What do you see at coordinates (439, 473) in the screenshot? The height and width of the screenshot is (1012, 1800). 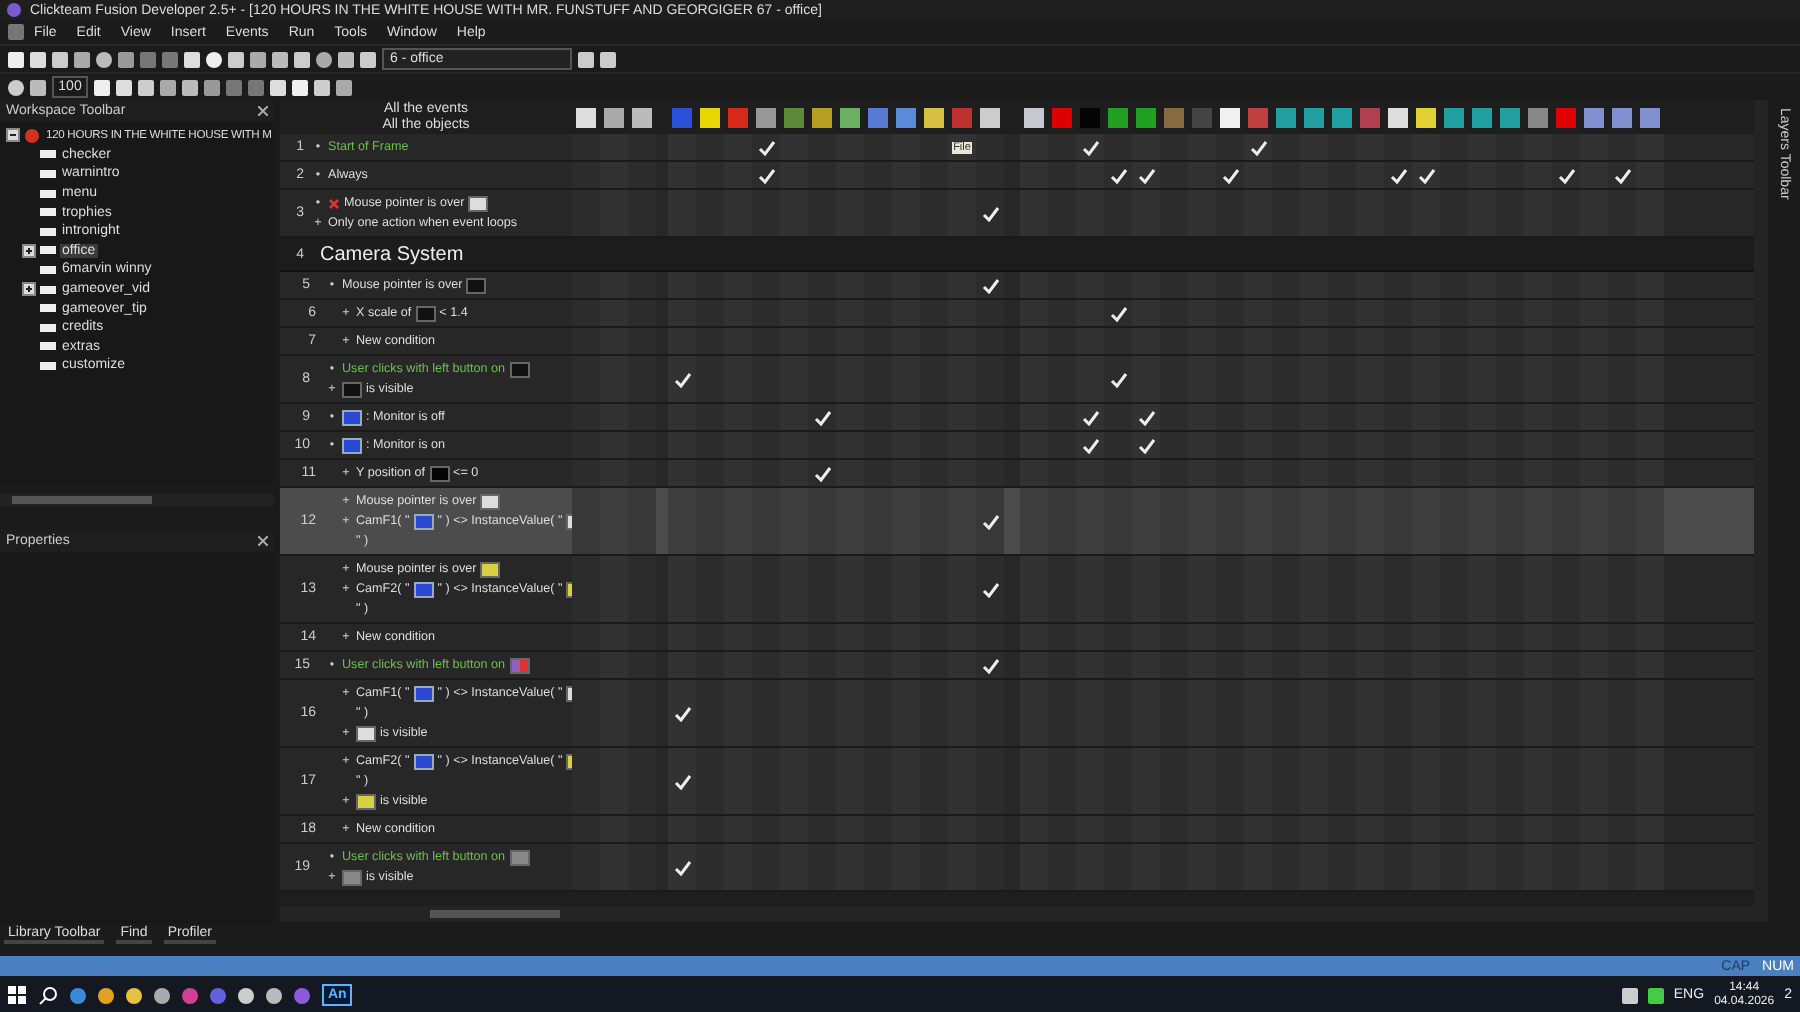 I see `dark-object-icon` at bounding box center [439, 473].